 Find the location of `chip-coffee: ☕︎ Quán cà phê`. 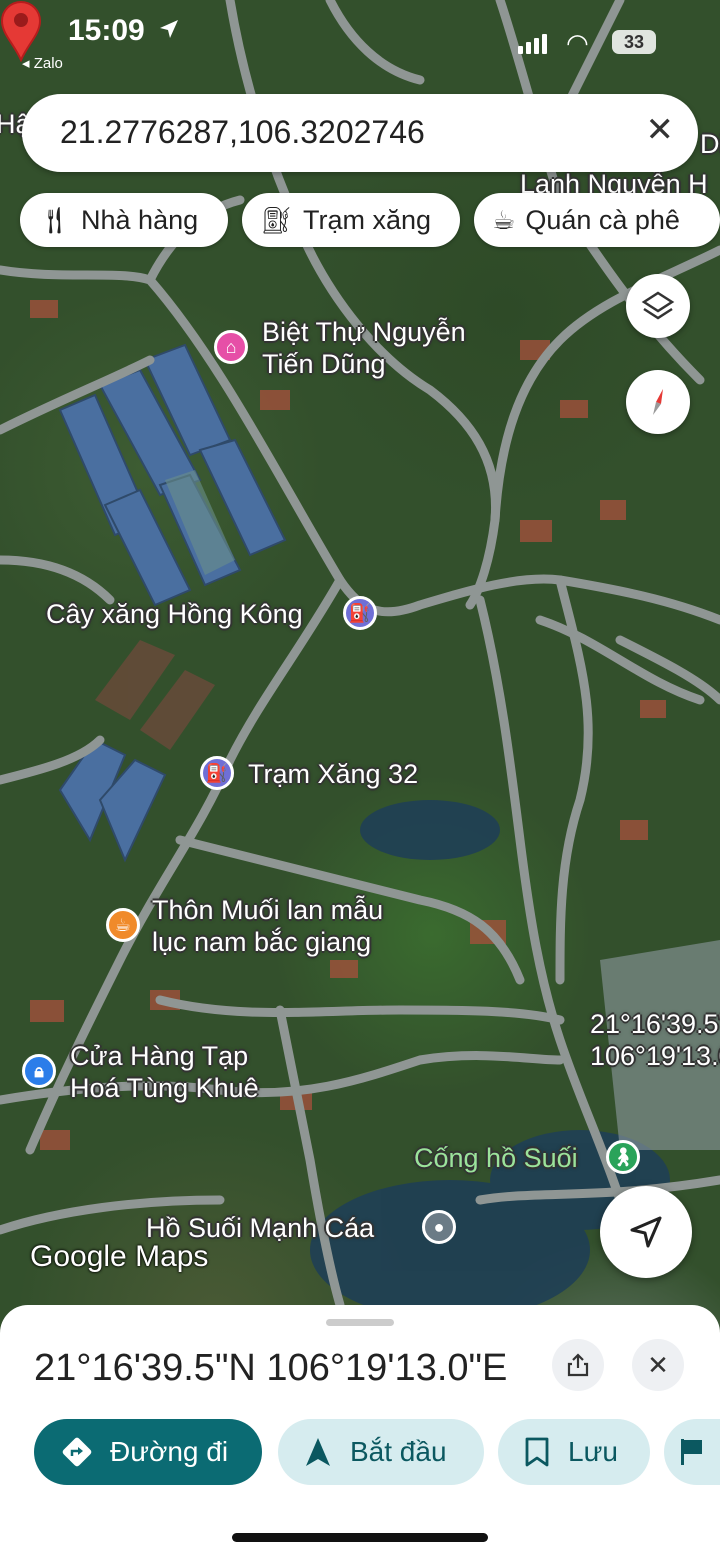

chip-coffee: ☕︎ Quán cà phê is located at coordinates (597, 220).